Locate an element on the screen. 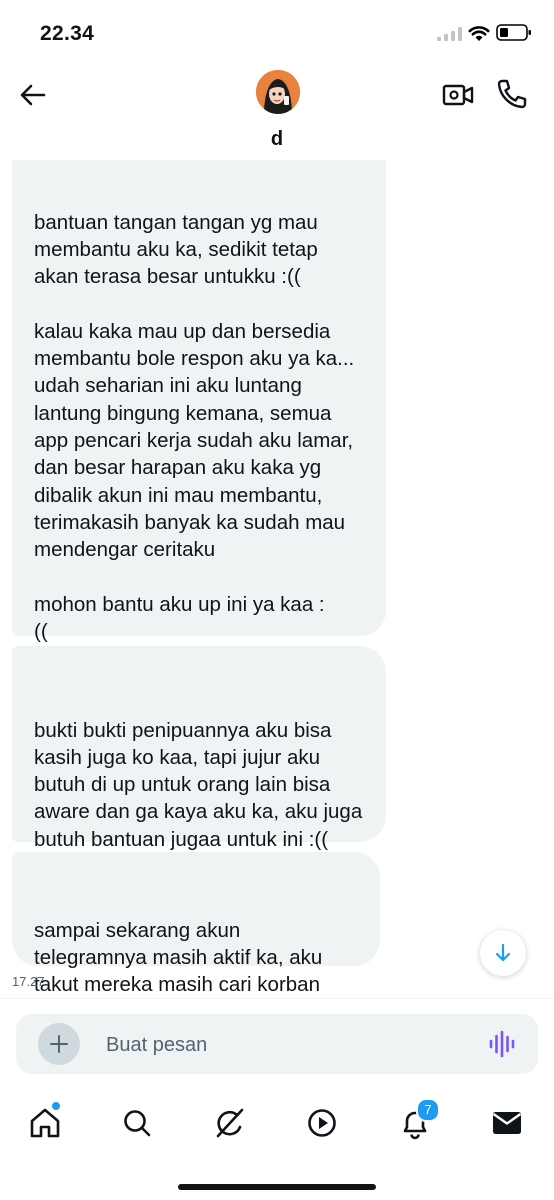 The image size is (554, 1200). arrow-down-icon is located at coordinates (503, 952).